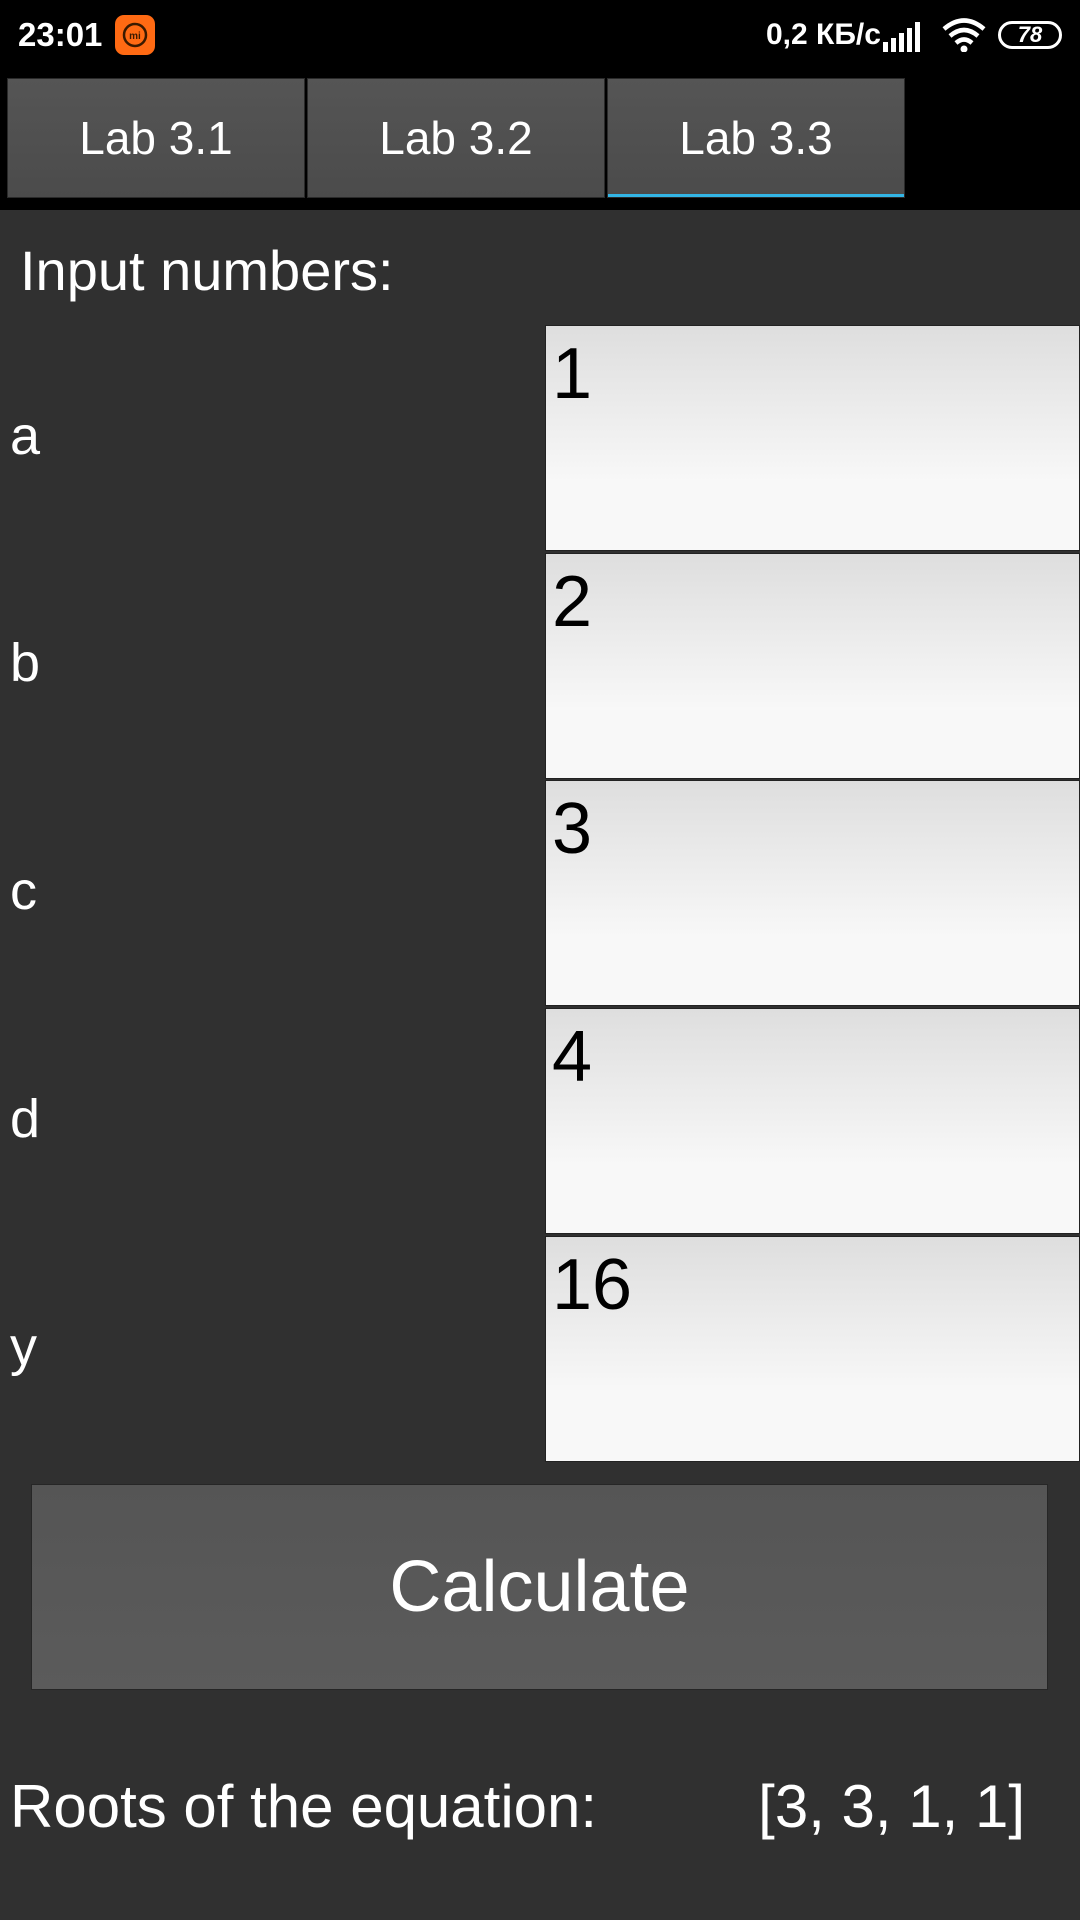 This screenshot has width=1080, height=1920. What do you see at coordinates (207, 270) in the screenshot?
I see `input-numbers-heading: Input numbers:` at bounding box center [207, 270].